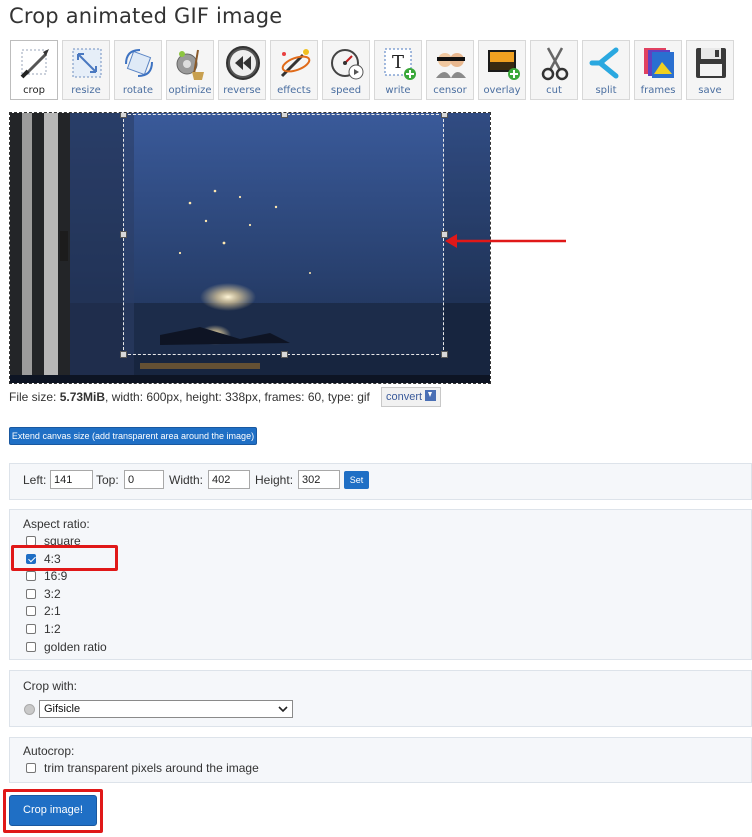  What do you see at coordinates (284, 354) in the screenshot?
I see `crop-handle-bottom` at bounding box center [284, 354].